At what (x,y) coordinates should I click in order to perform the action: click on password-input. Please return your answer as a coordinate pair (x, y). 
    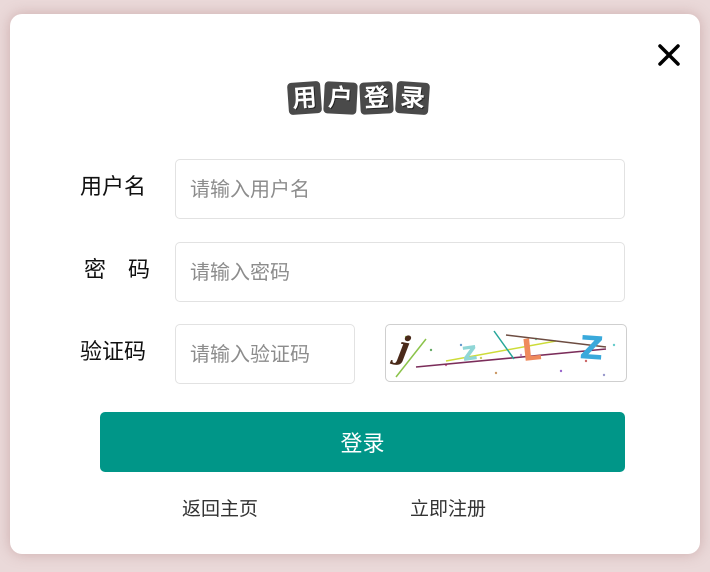
    Looking at the image, I should click on (400, 272).